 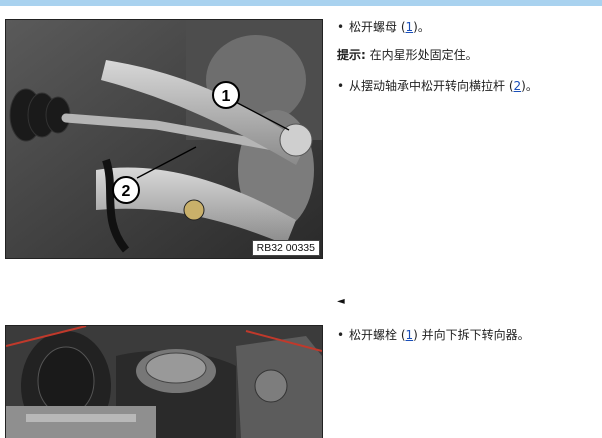 I want to click on step1-line1-end: )。, so click(x=421, y=27).